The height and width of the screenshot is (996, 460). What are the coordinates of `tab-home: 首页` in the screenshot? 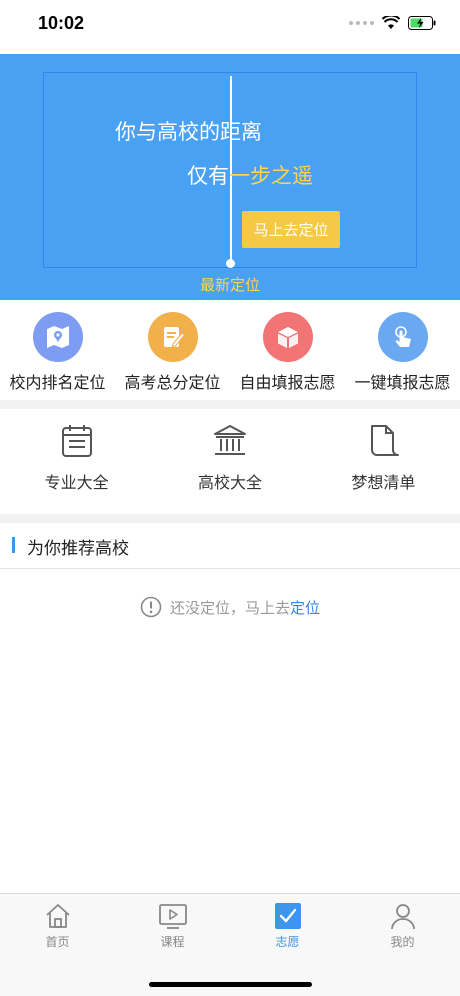 It's located at (57, 945).